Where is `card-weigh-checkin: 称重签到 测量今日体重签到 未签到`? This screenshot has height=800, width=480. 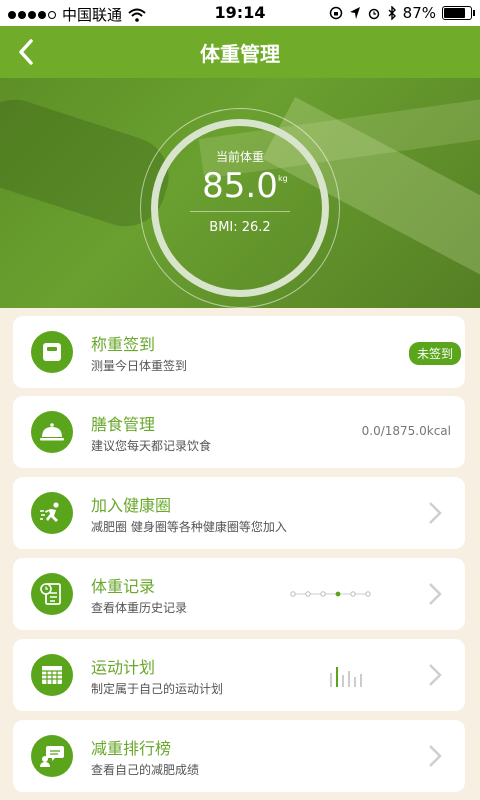 card-weigh-checkin: 称重签到 测量今日体重签到 未签到 is located at coordinates (239, 352).